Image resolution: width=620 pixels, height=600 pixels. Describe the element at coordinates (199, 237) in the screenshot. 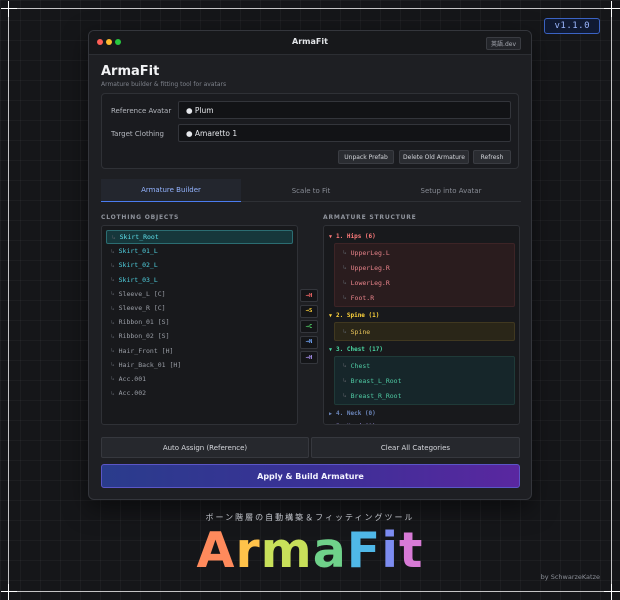

I see `list-item: ↳ Skirt_Root` at that location.